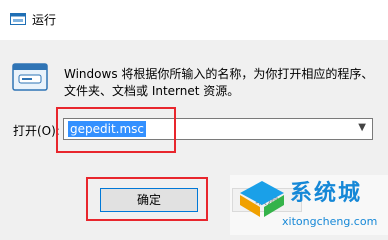 This screenshot has width=388, height=240. I want to click on window-title: 运行, so click(44, 20).